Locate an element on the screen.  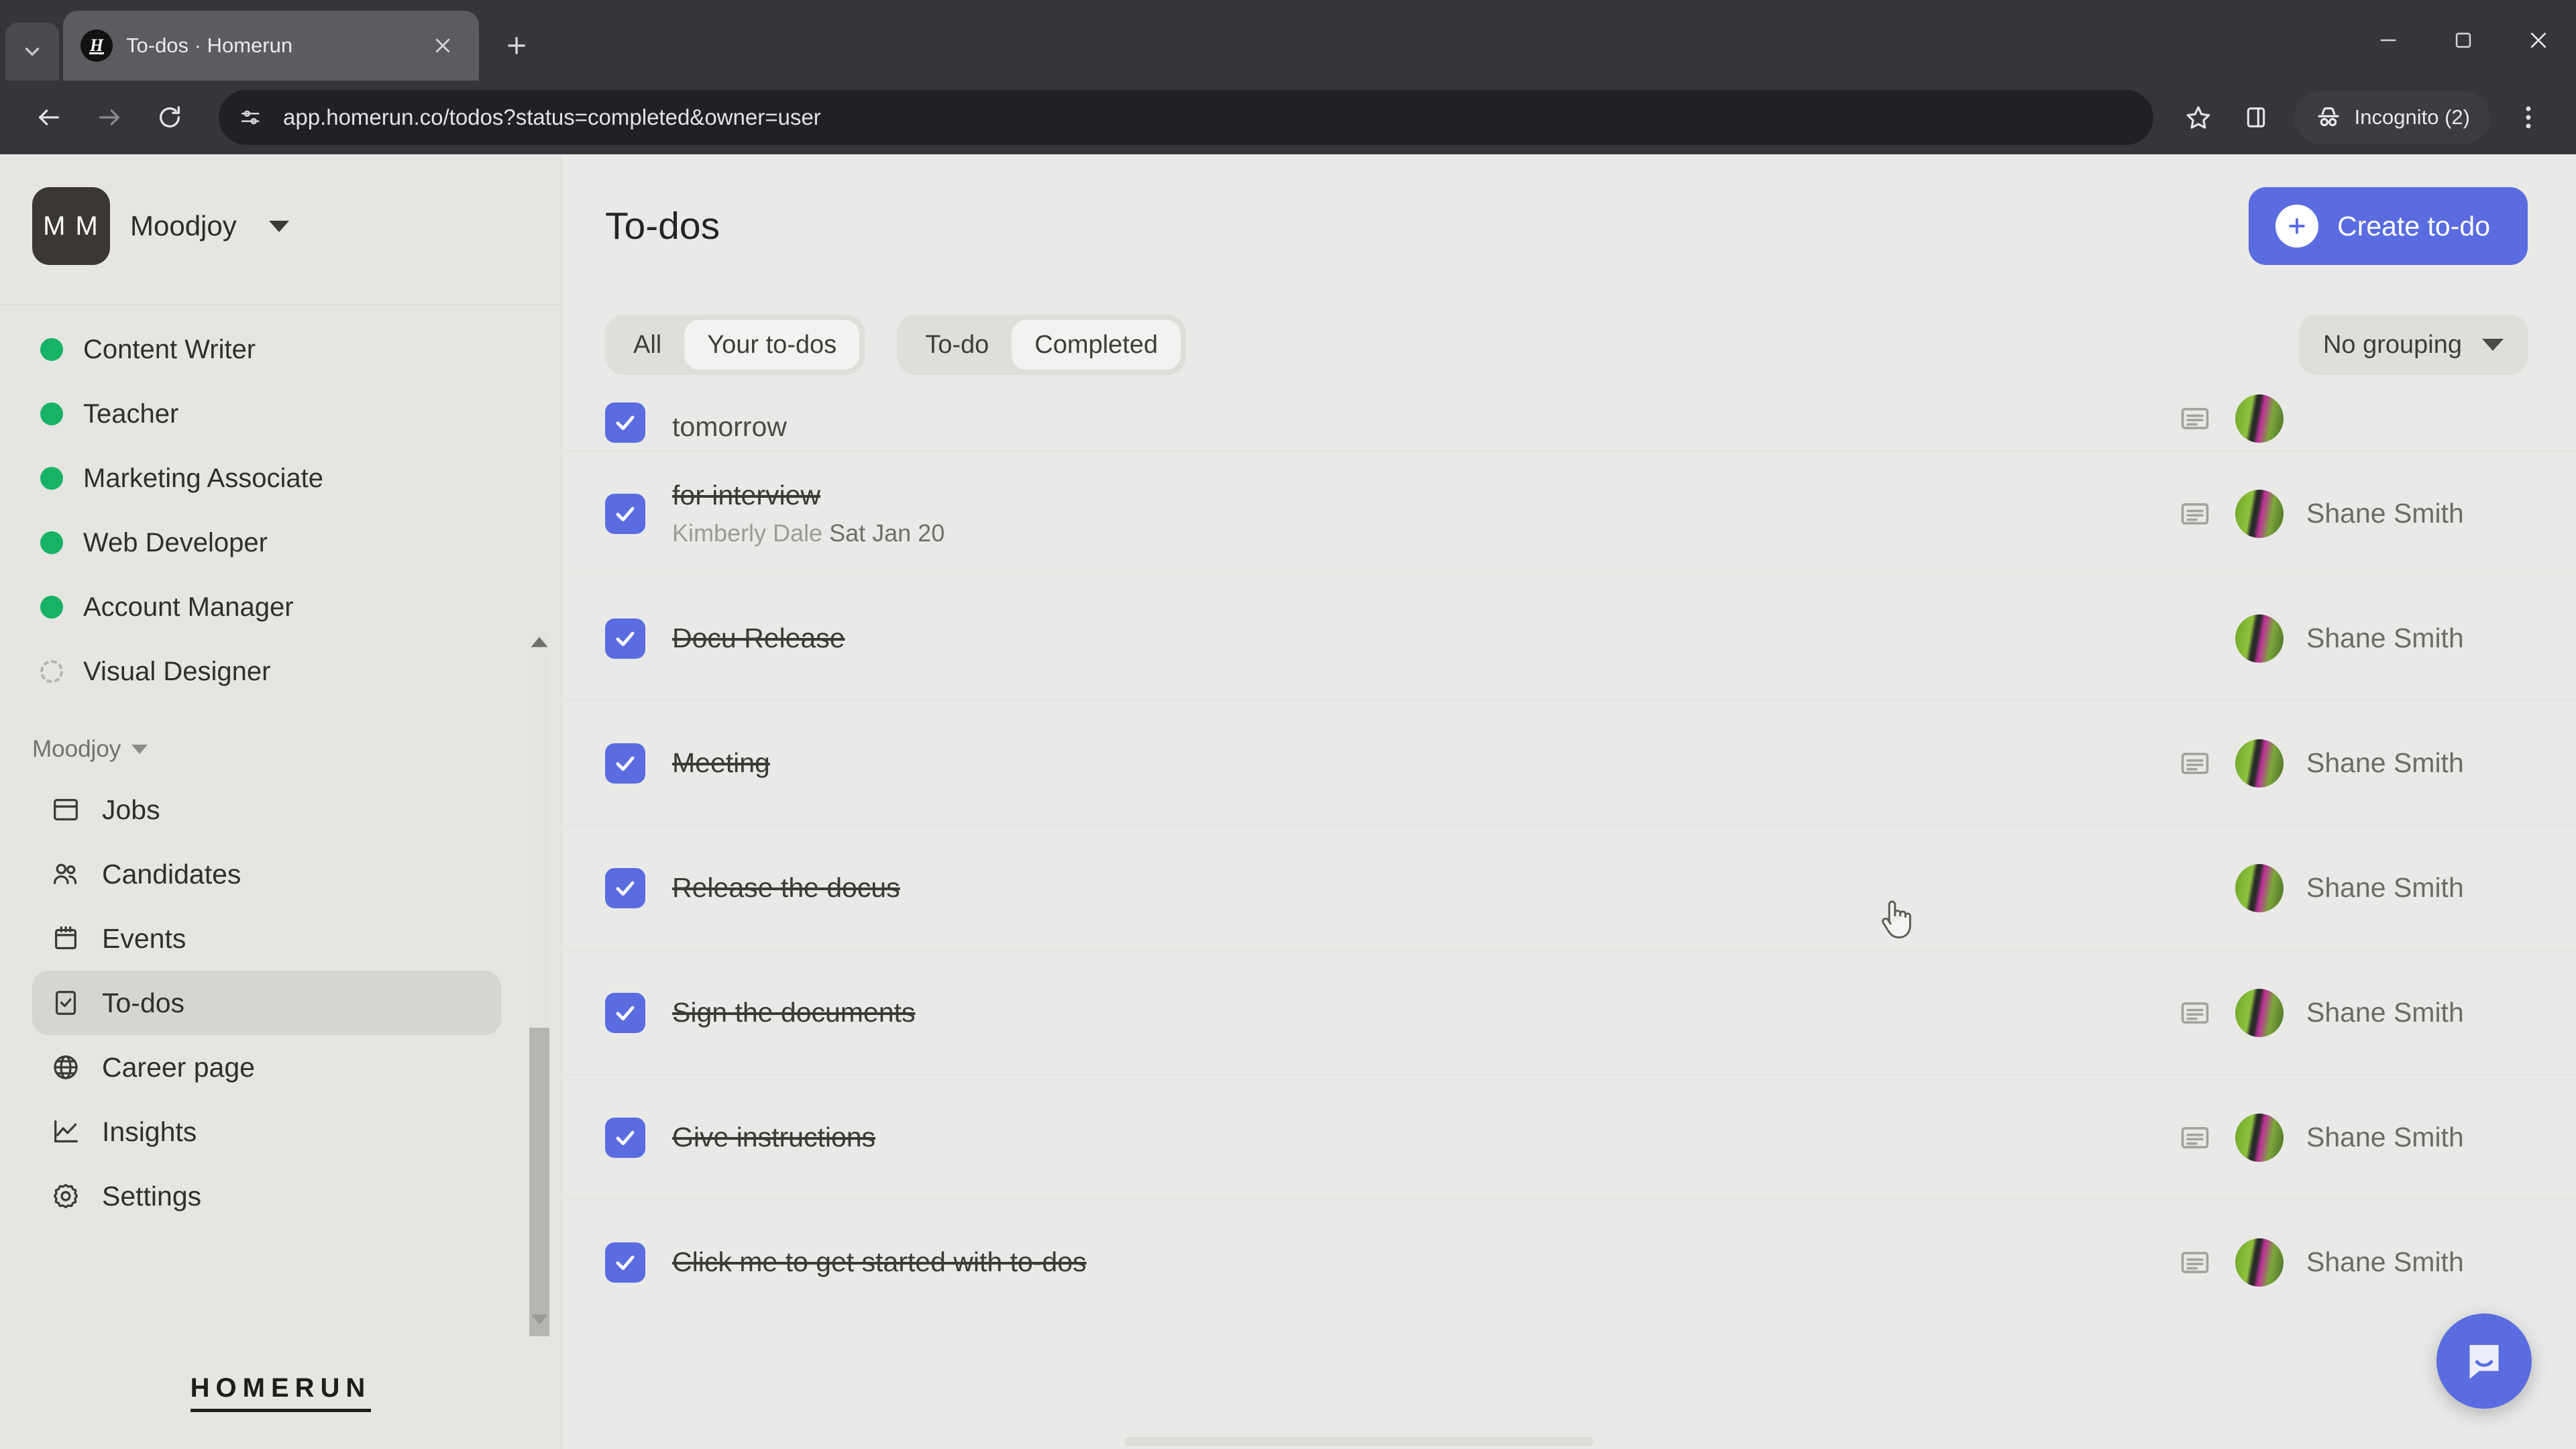
tab-search-button is located at coordinates (32, 51).